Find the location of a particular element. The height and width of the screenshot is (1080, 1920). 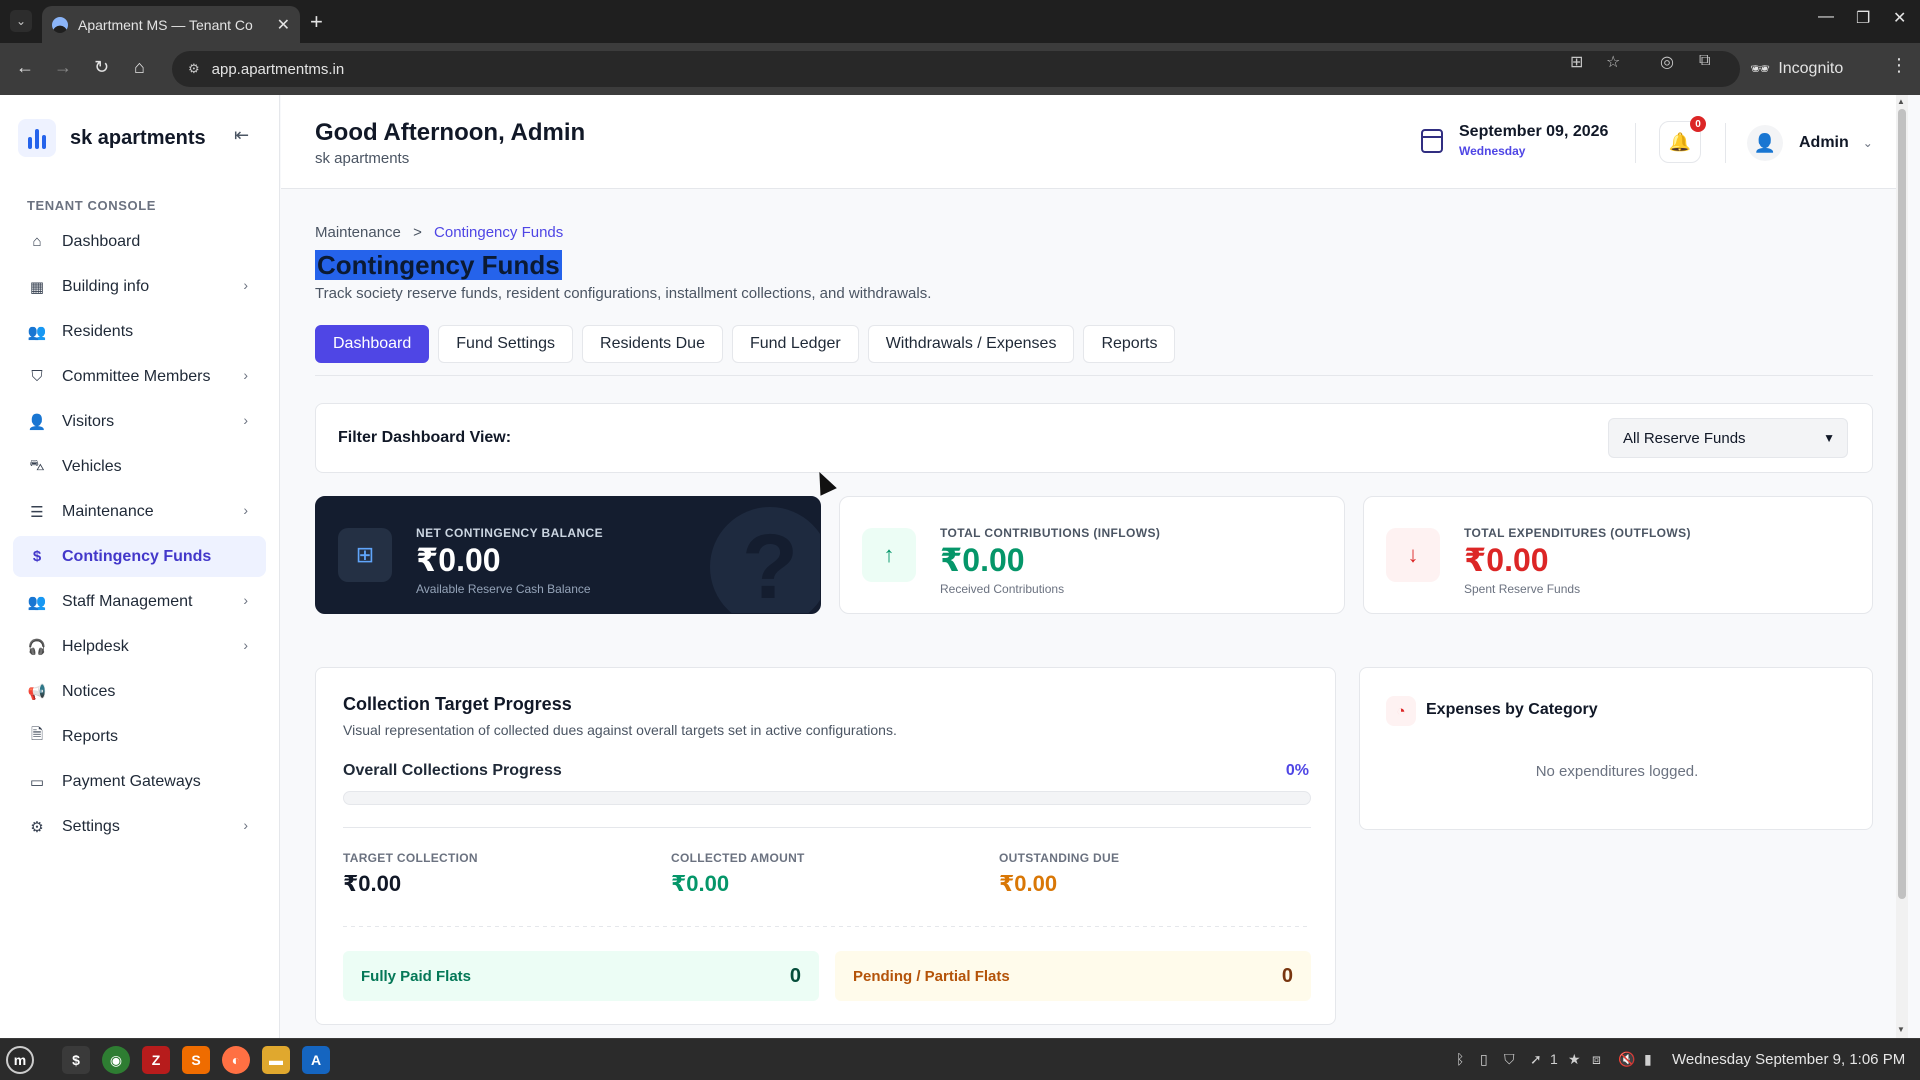

site-info-icon: ⚙ is located at coordinates (194, 69).